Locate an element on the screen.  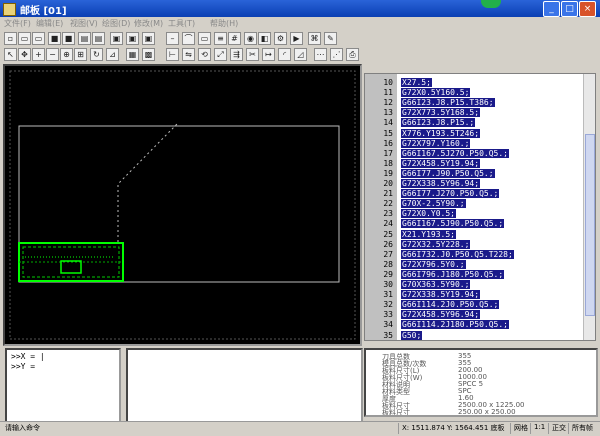
menu-view: 视图(V) is located at coordinates (84, 23).